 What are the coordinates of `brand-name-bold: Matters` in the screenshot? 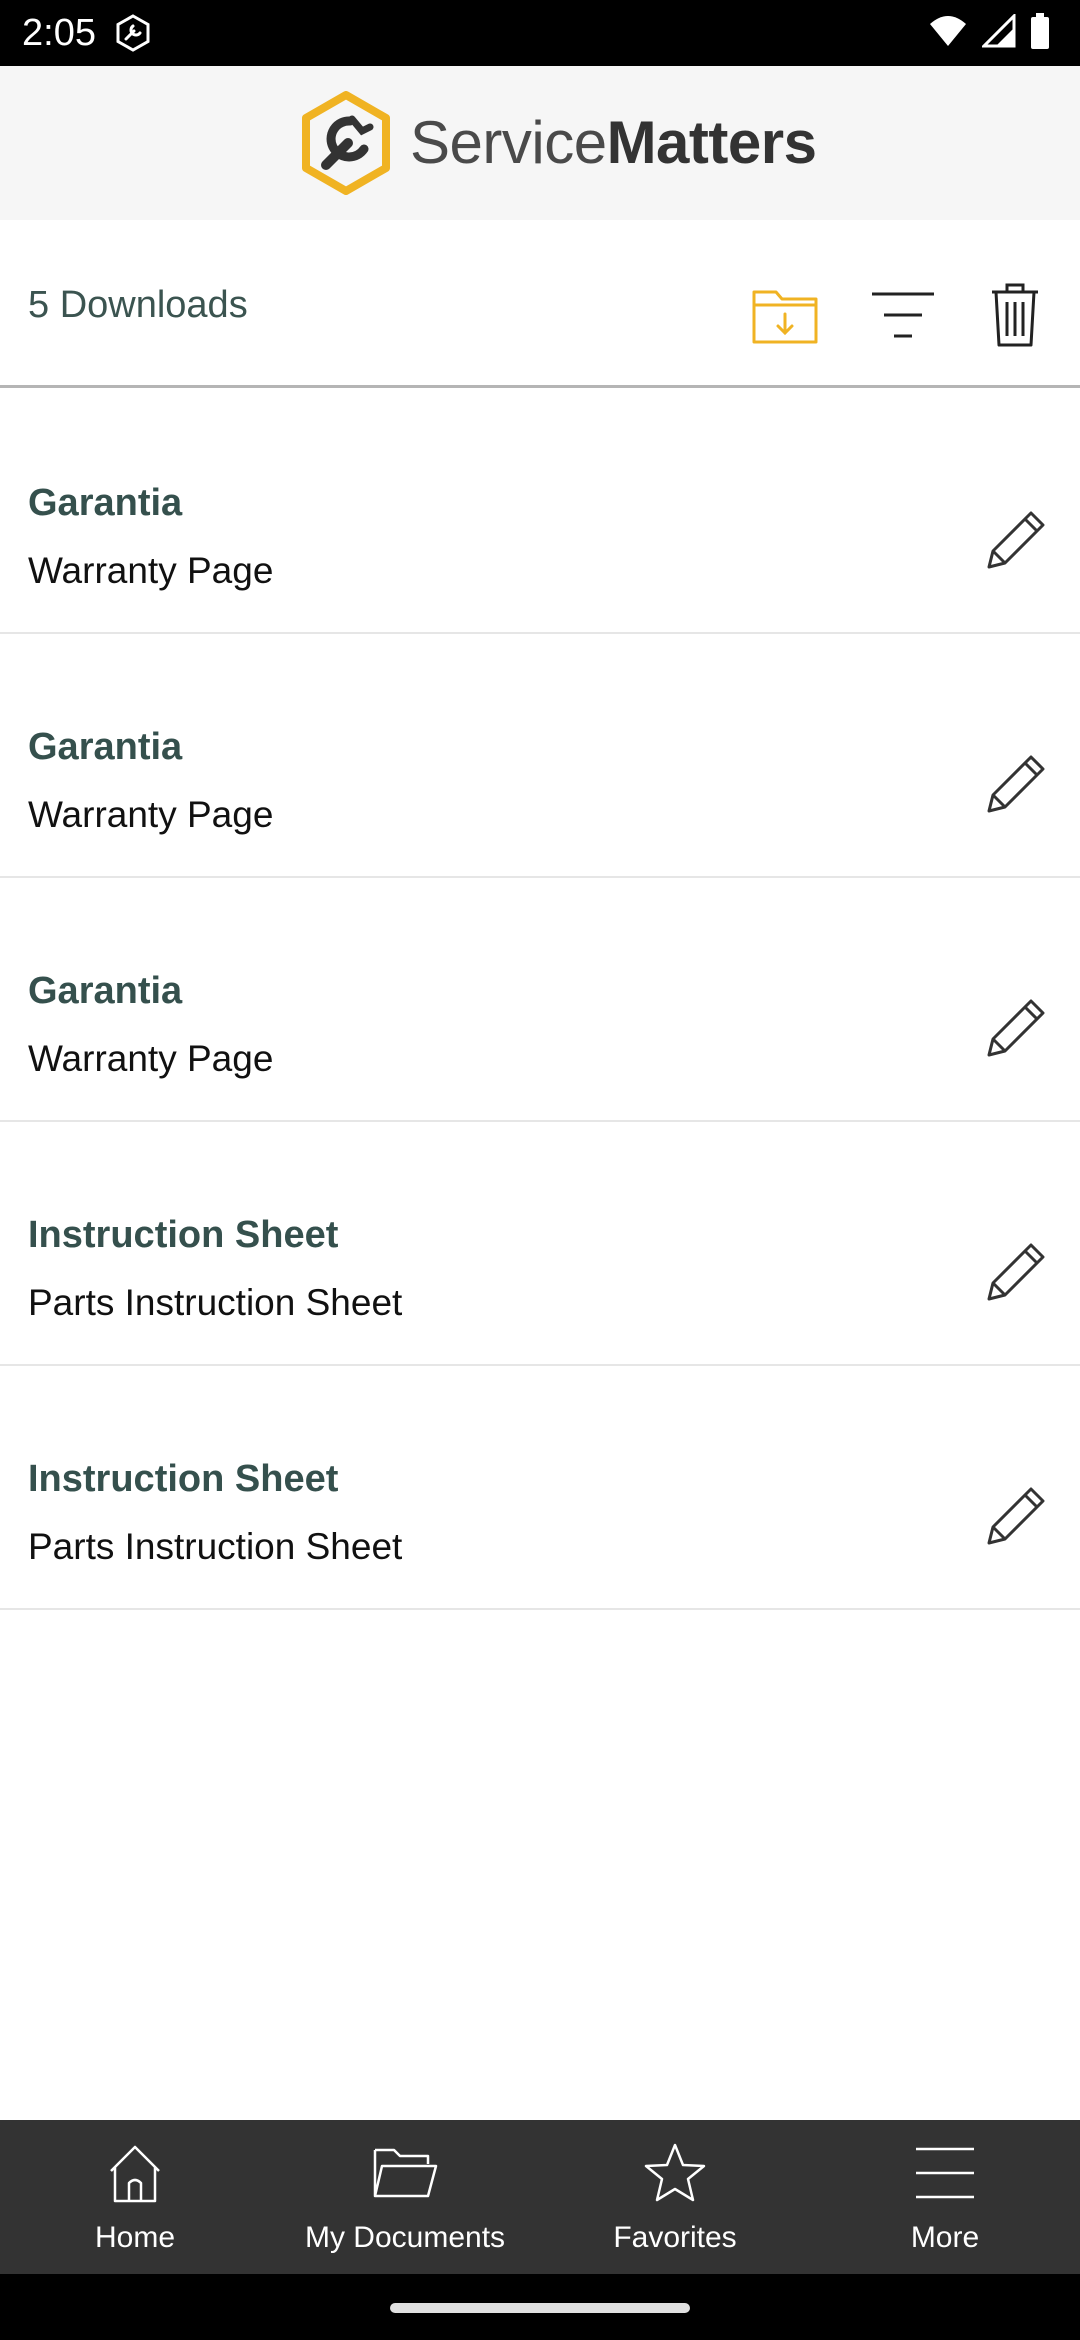 It's located at (711, 142).